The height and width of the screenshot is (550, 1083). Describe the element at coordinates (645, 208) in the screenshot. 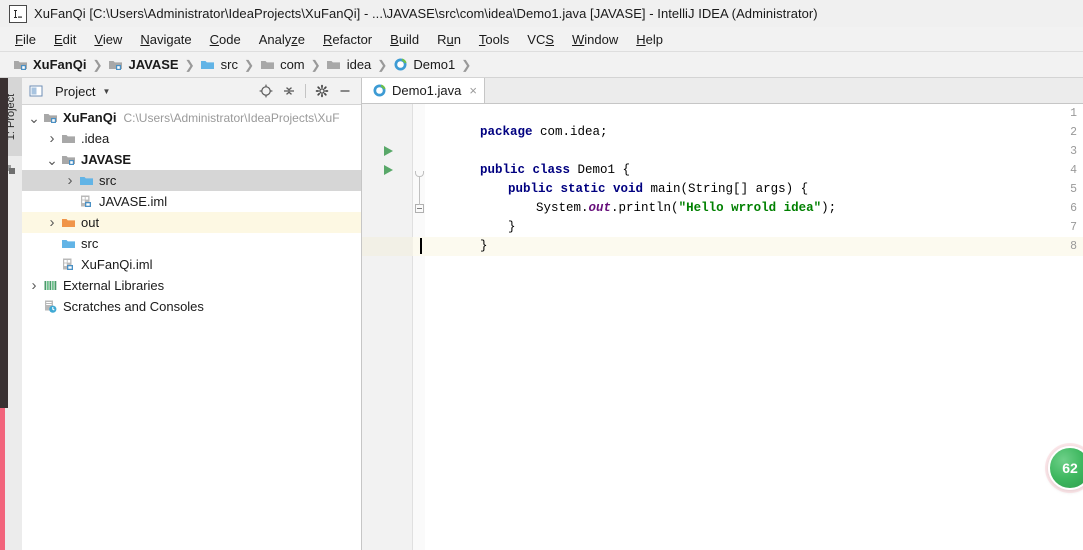

I see `code-text: .println(` at that location.